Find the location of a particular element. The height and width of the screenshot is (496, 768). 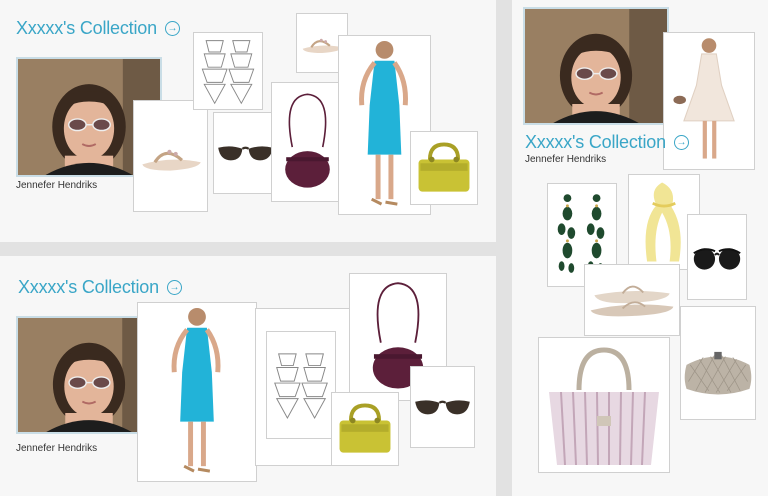

product-round-sunglasses is located at coordinates (717, 257).